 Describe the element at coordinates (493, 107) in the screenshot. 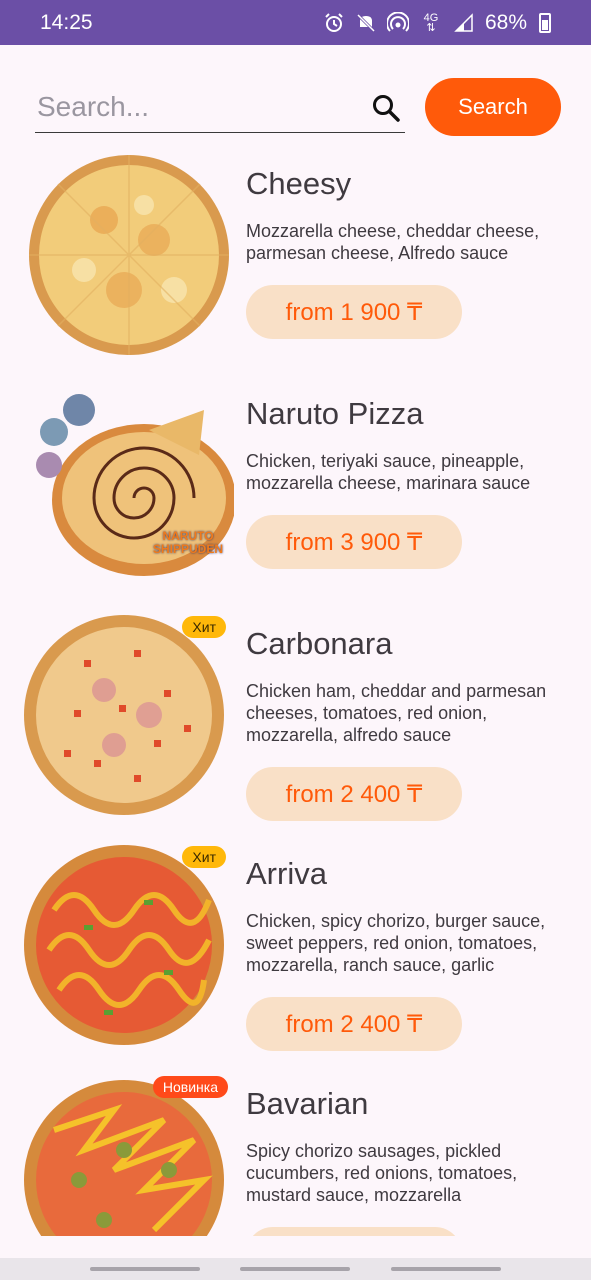

I see `search-button: Search` at that location.